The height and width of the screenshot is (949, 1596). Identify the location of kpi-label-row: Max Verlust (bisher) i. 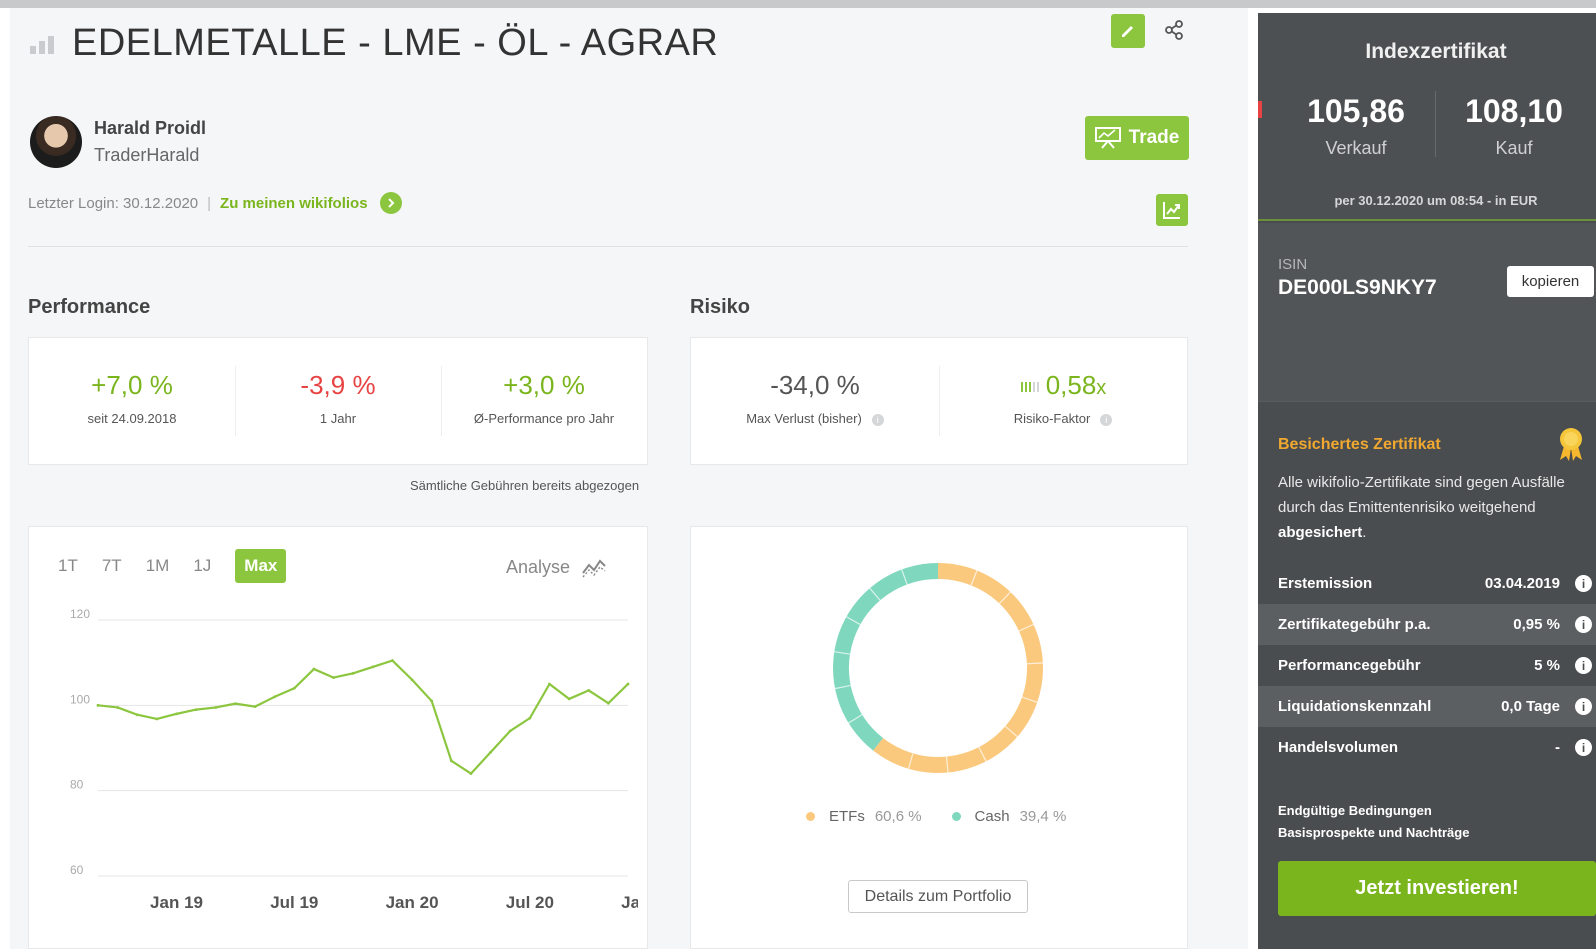
(815, 418).